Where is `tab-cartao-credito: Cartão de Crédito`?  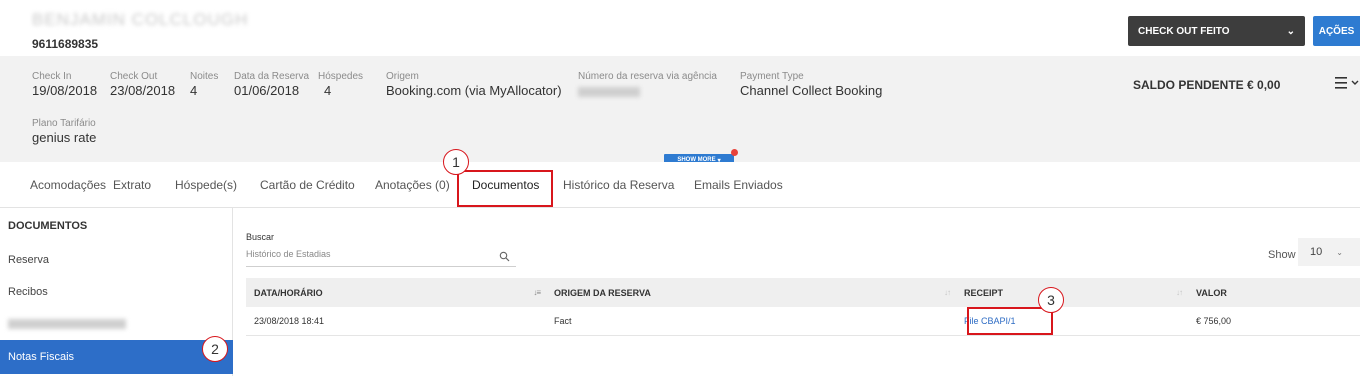 tab-cartao-credito: Cartão de Crédito is located at coordinates (307, 185).